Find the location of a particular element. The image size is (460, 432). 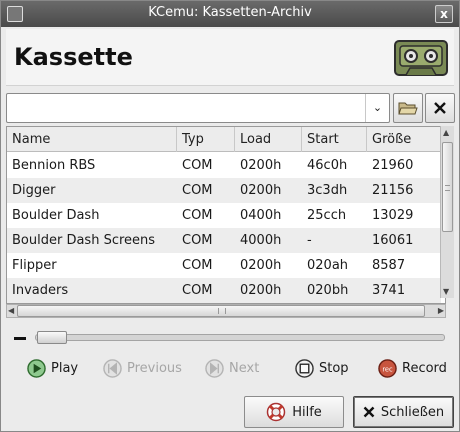

open-file-button is located at coordinates (408, 108).